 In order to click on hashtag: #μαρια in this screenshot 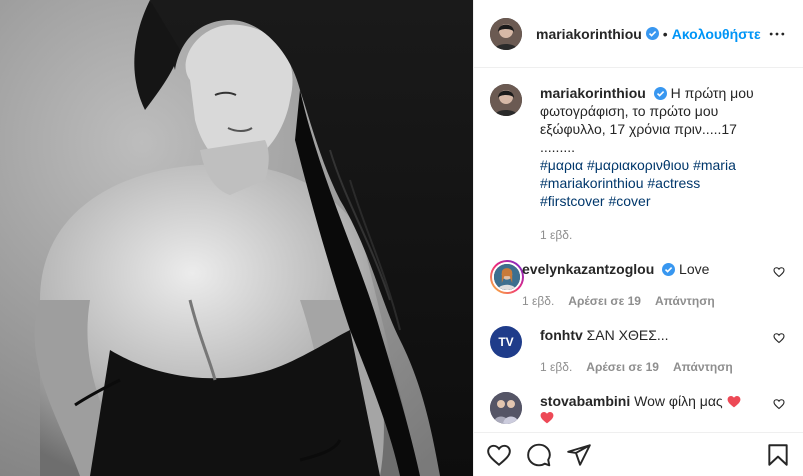, I will do `click(561, 165)`.